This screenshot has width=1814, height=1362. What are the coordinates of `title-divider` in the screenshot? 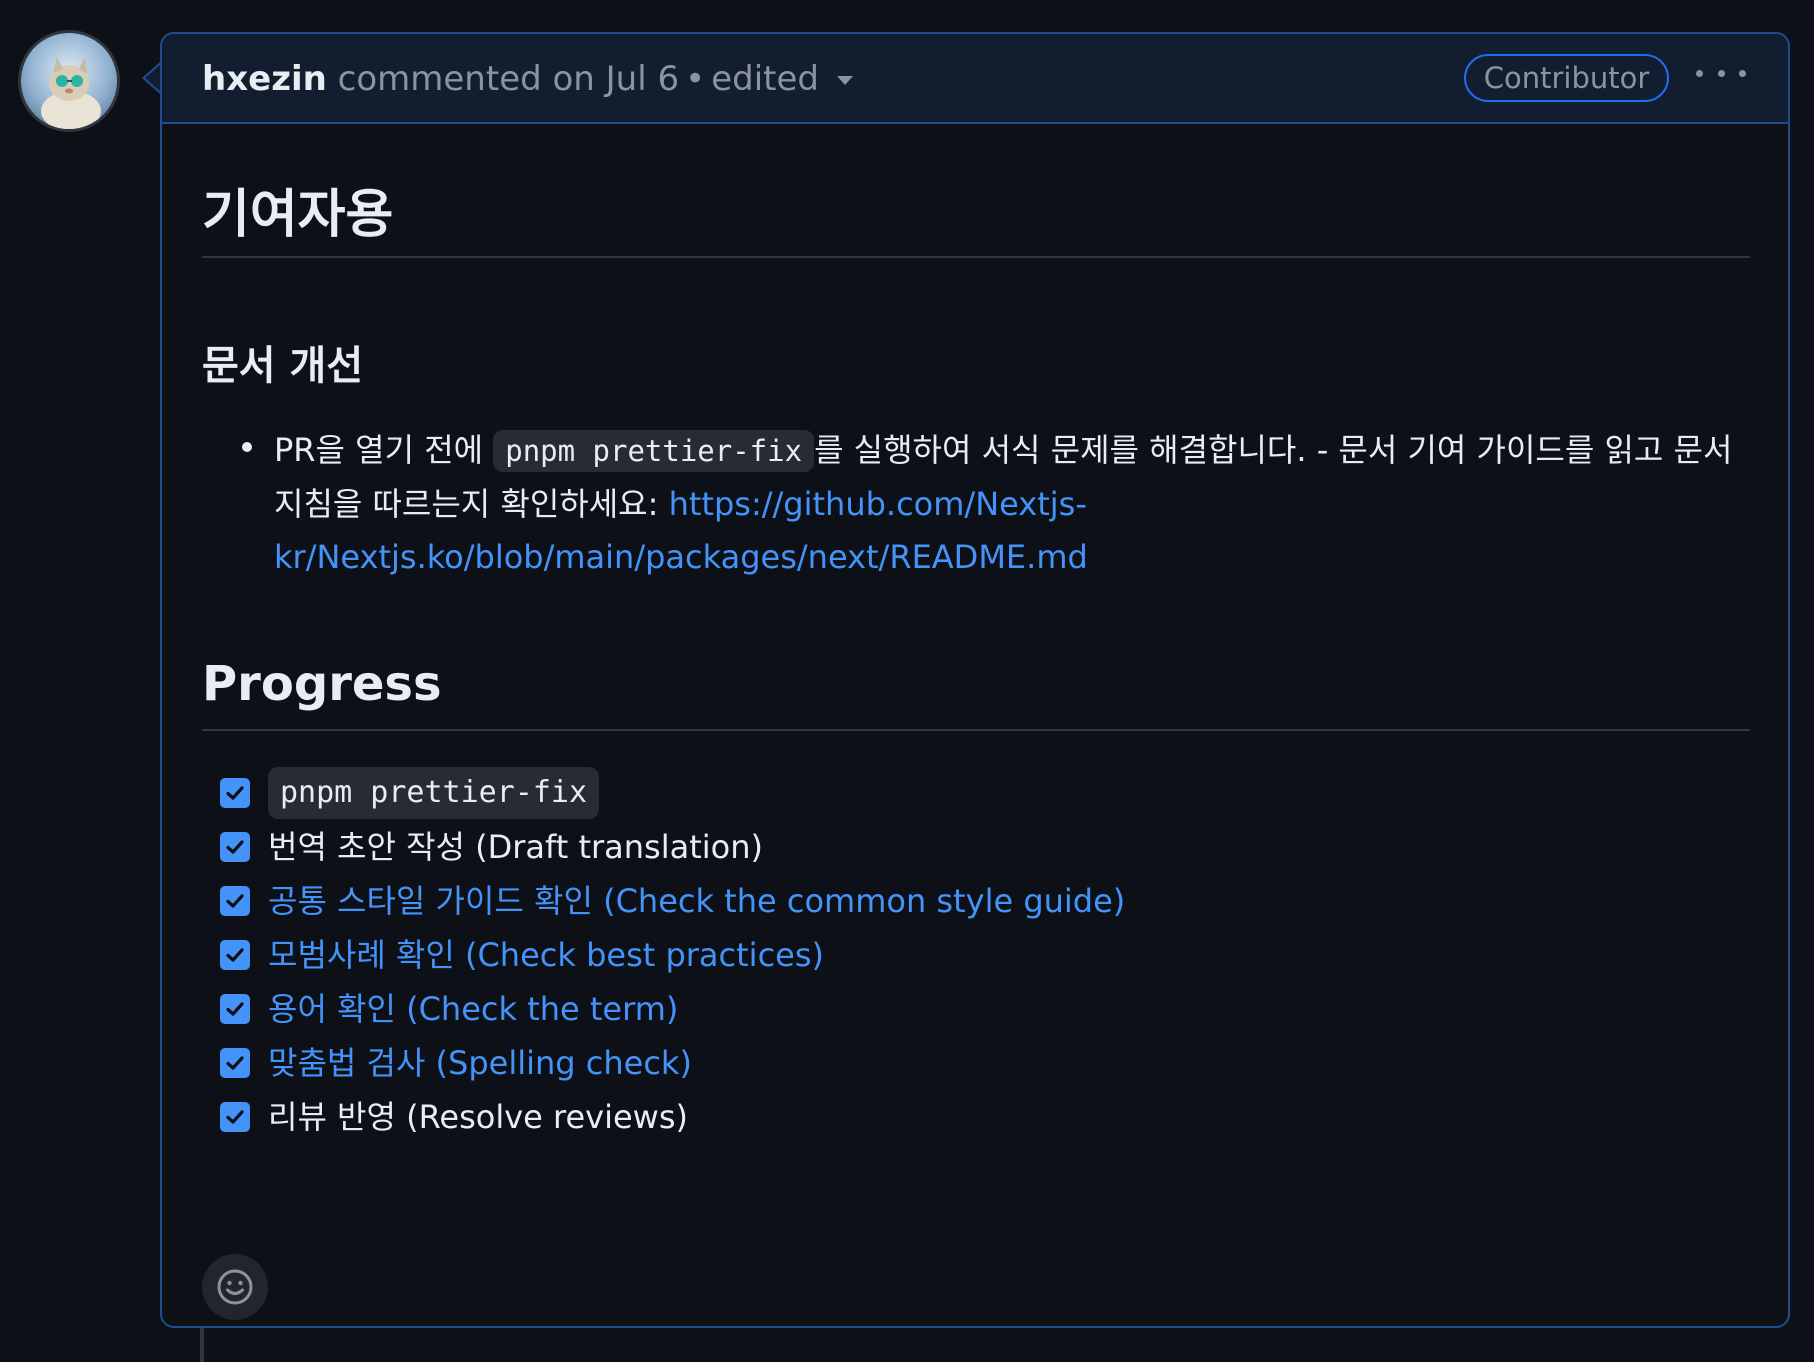 It's located at (976, 257).